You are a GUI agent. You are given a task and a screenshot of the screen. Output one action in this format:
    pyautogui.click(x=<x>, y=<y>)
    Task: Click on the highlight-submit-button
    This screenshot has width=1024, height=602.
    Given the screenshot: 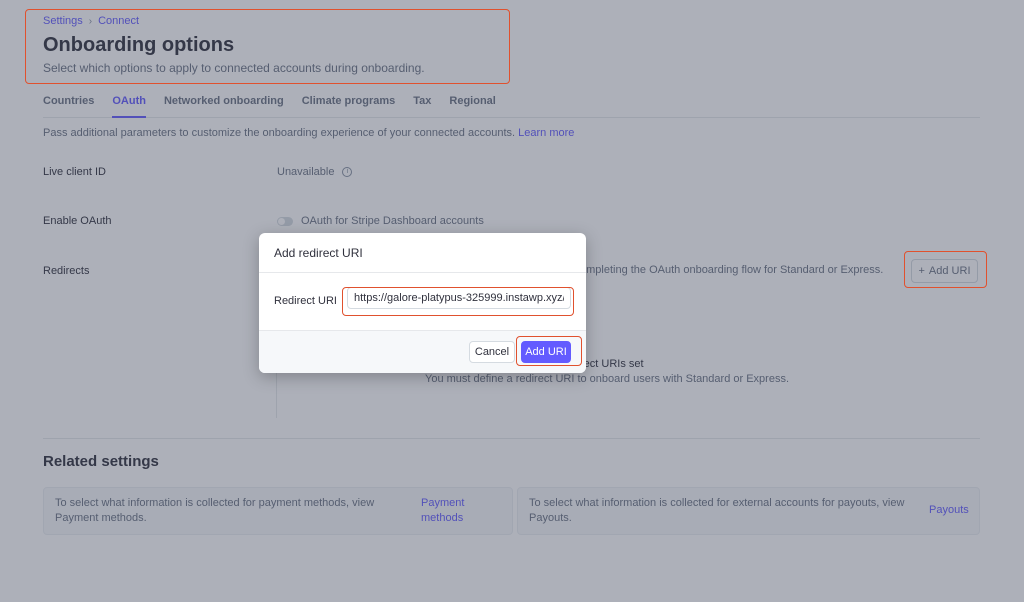 What is the action you would take?
    pyautogui.click(x=549, y=351)
    